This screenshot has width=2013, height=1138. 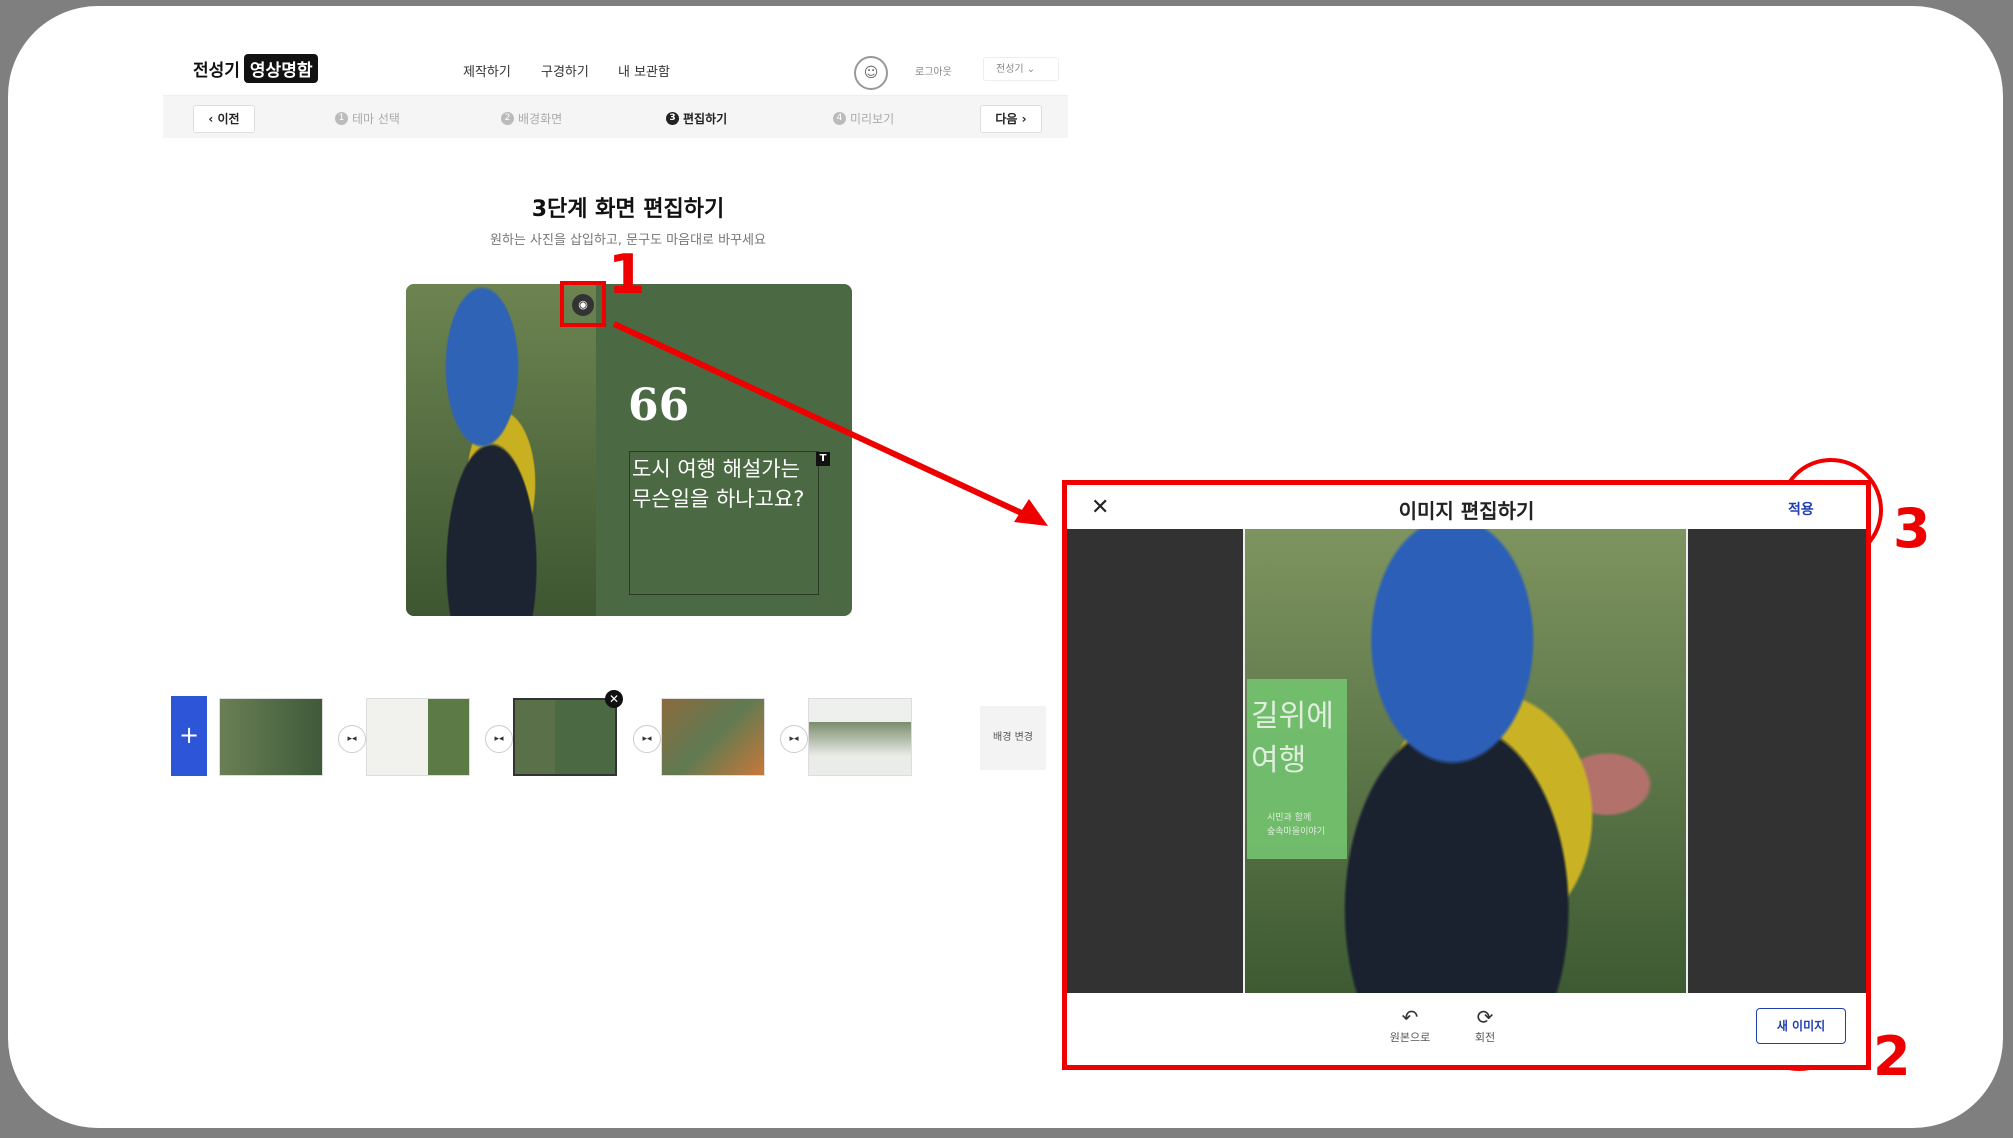 What do you see at coordinates (1410, 1017) in the screenshot?
I see `undo-icon: ↶` at bounding box center [1410, 1017].